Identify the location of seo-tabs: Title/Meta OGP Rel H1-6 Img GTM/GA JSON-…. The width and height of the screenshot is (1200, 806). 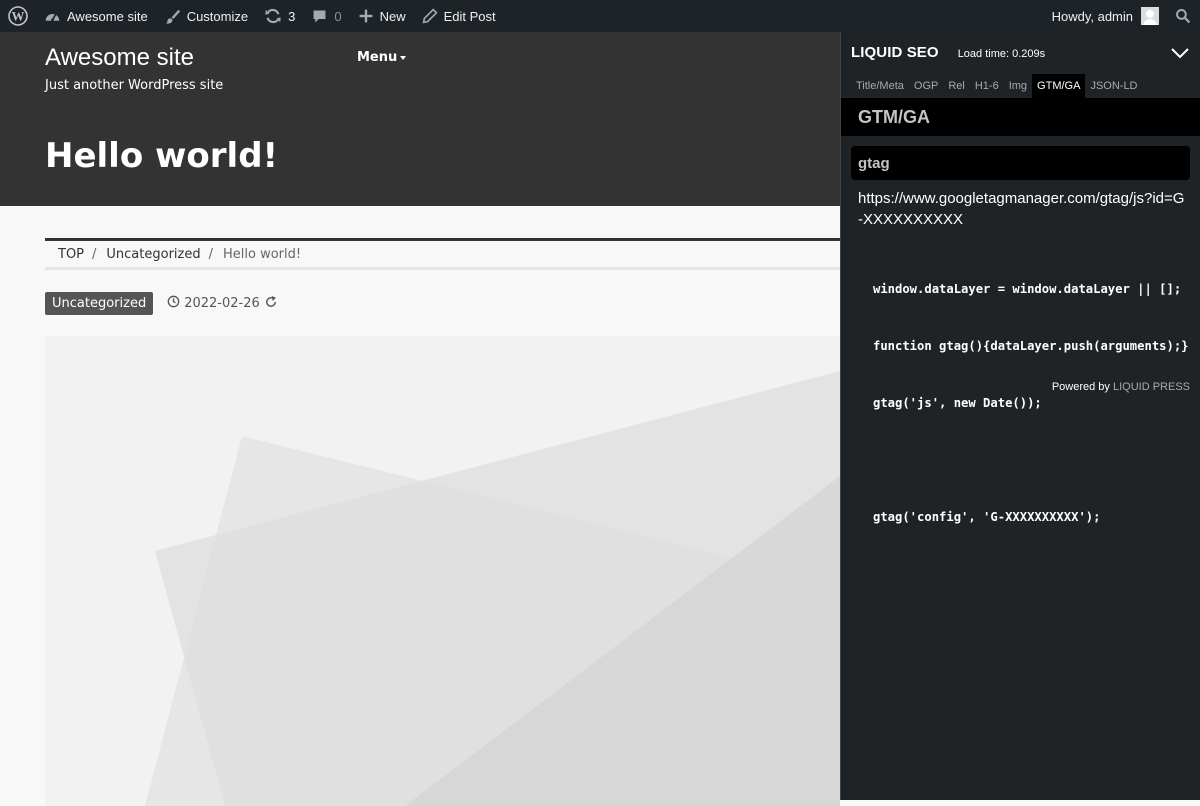
(997, 86).